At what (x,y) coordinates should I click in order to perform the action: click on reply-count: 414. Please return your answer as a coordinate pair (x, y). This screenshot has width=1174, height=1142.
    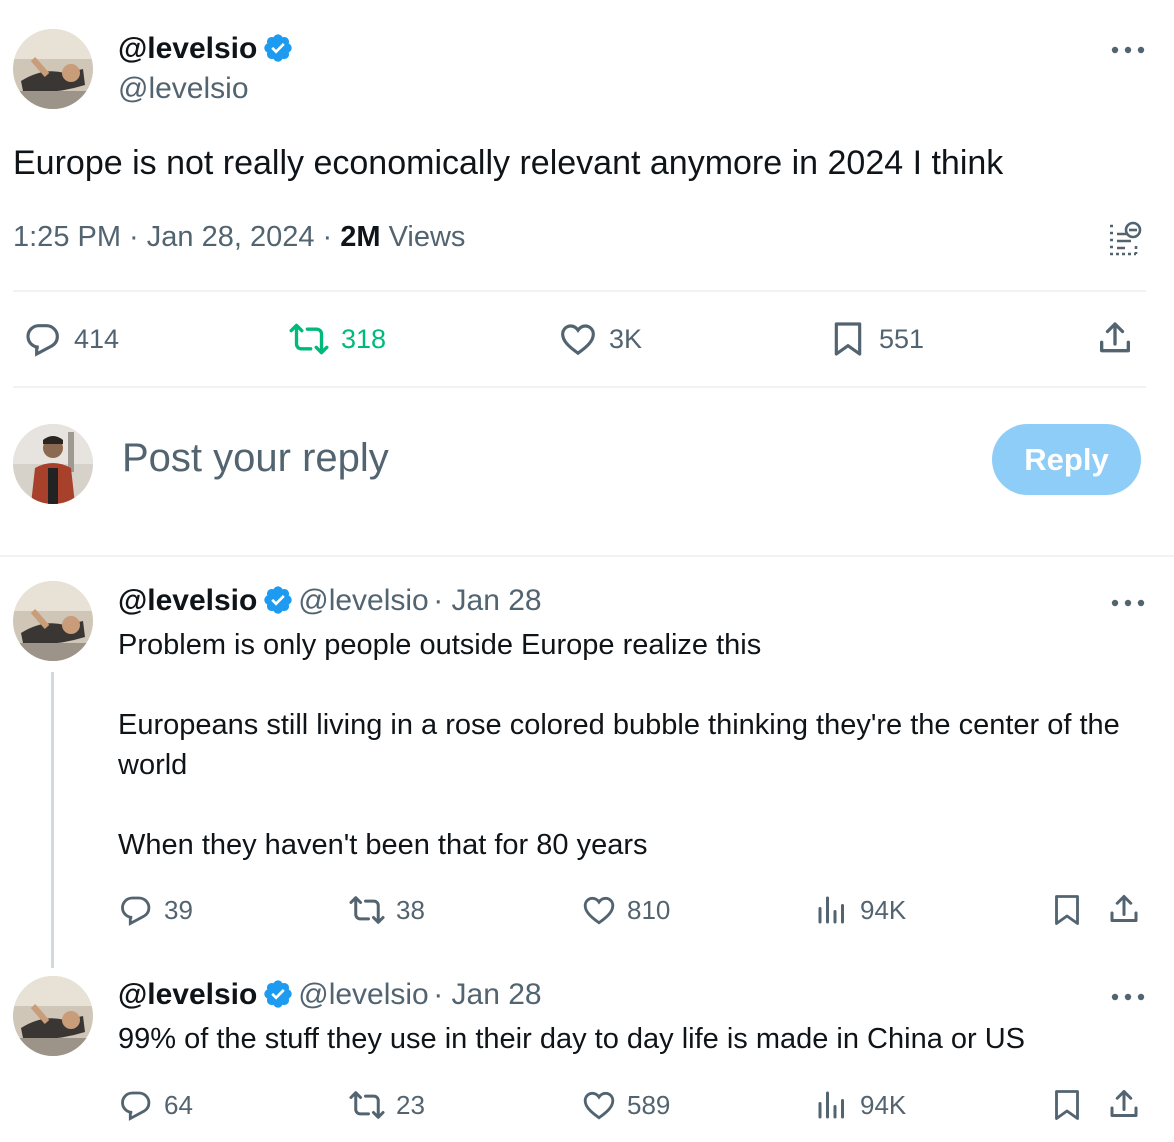
    Looking at the image, I should click on (97, 338).